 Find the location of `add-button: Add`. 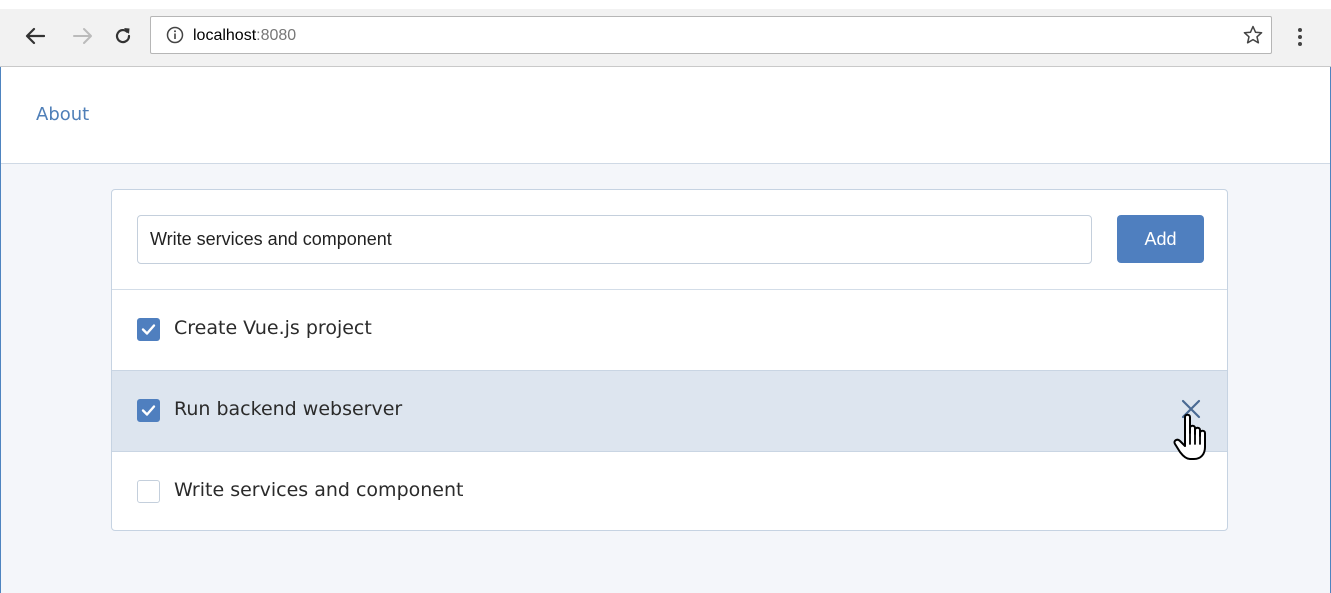

add-button: Add is located at coordinates (1160, 239).